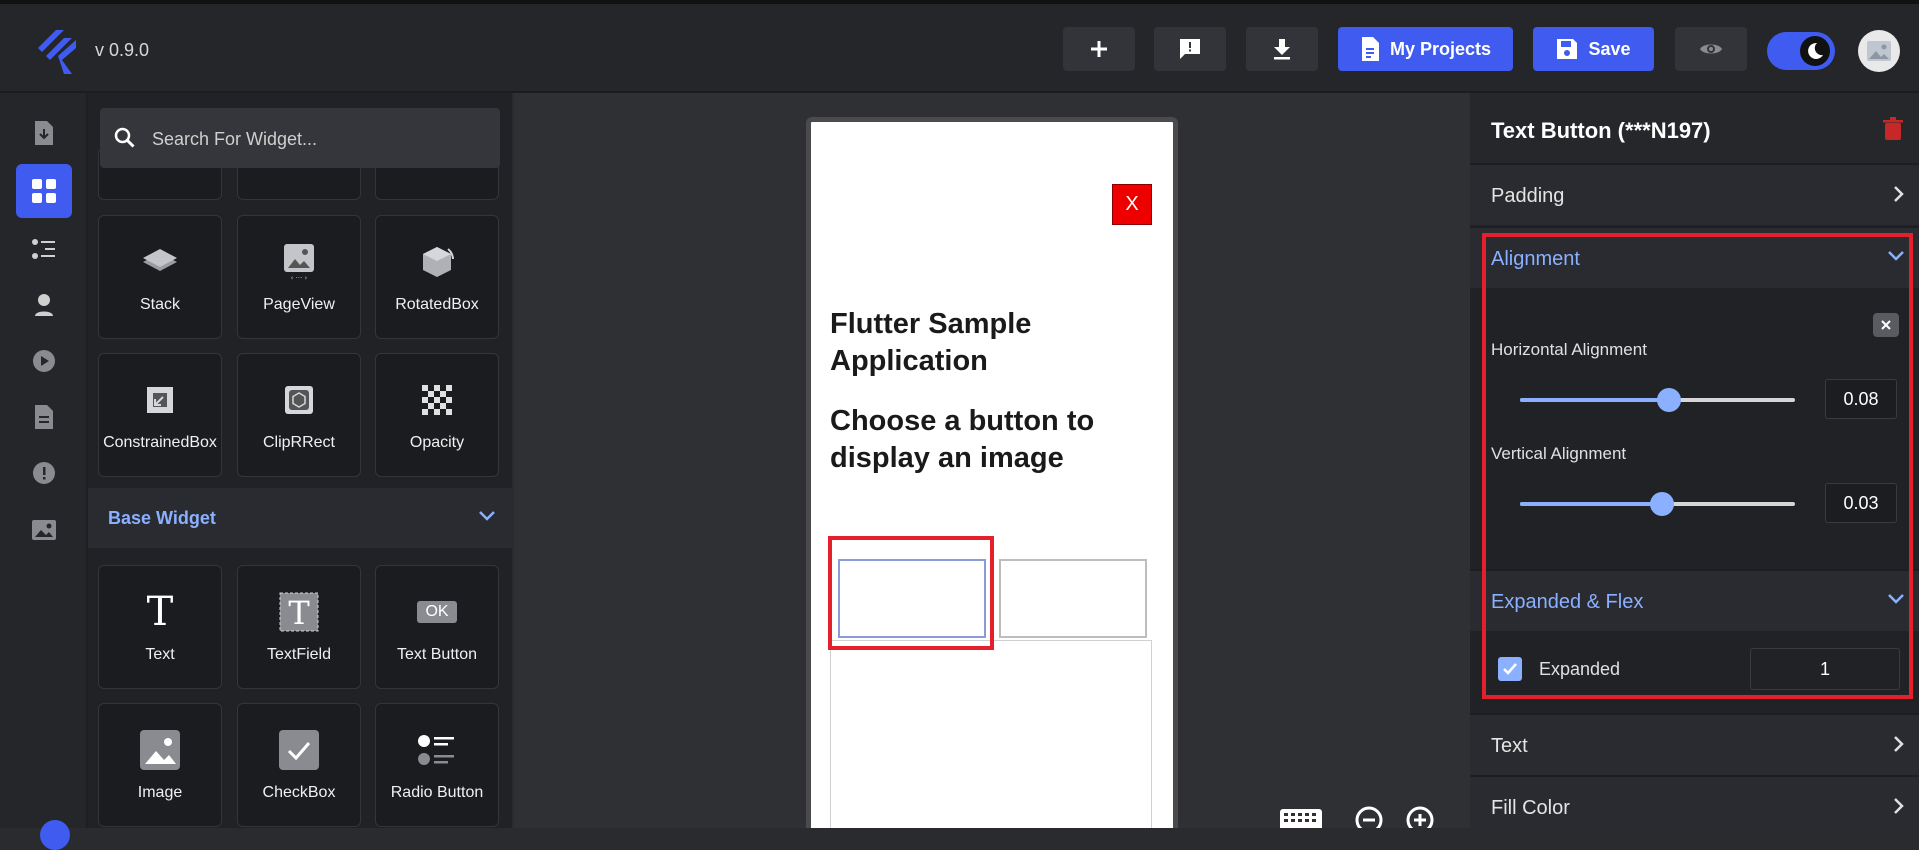 The width and height of the screenshot is (1919, 850). I want to click on checkbox-icon, so click(299, 750).